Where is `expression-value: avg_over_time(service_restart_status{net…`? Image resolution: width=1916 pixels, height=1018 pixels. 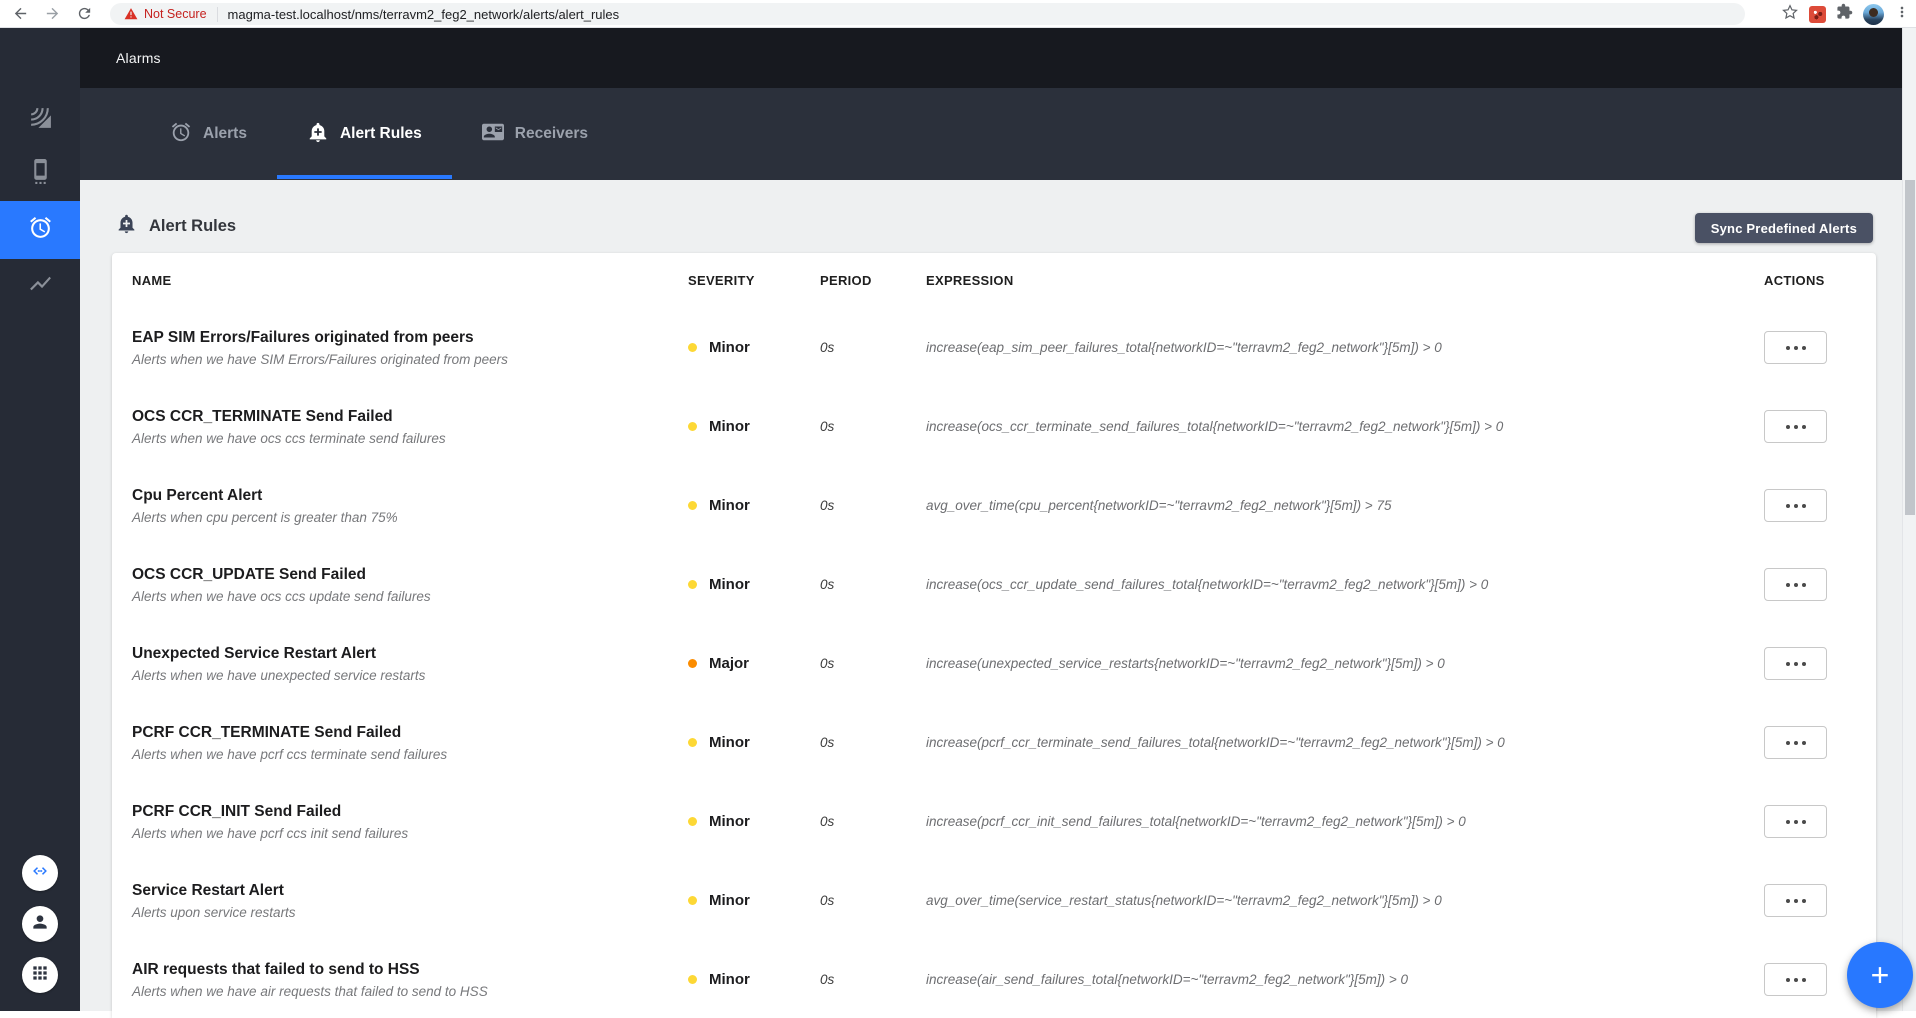
expression-value: avg_over_time(service_restart_status{net… is located at coordinates (1184, 900).